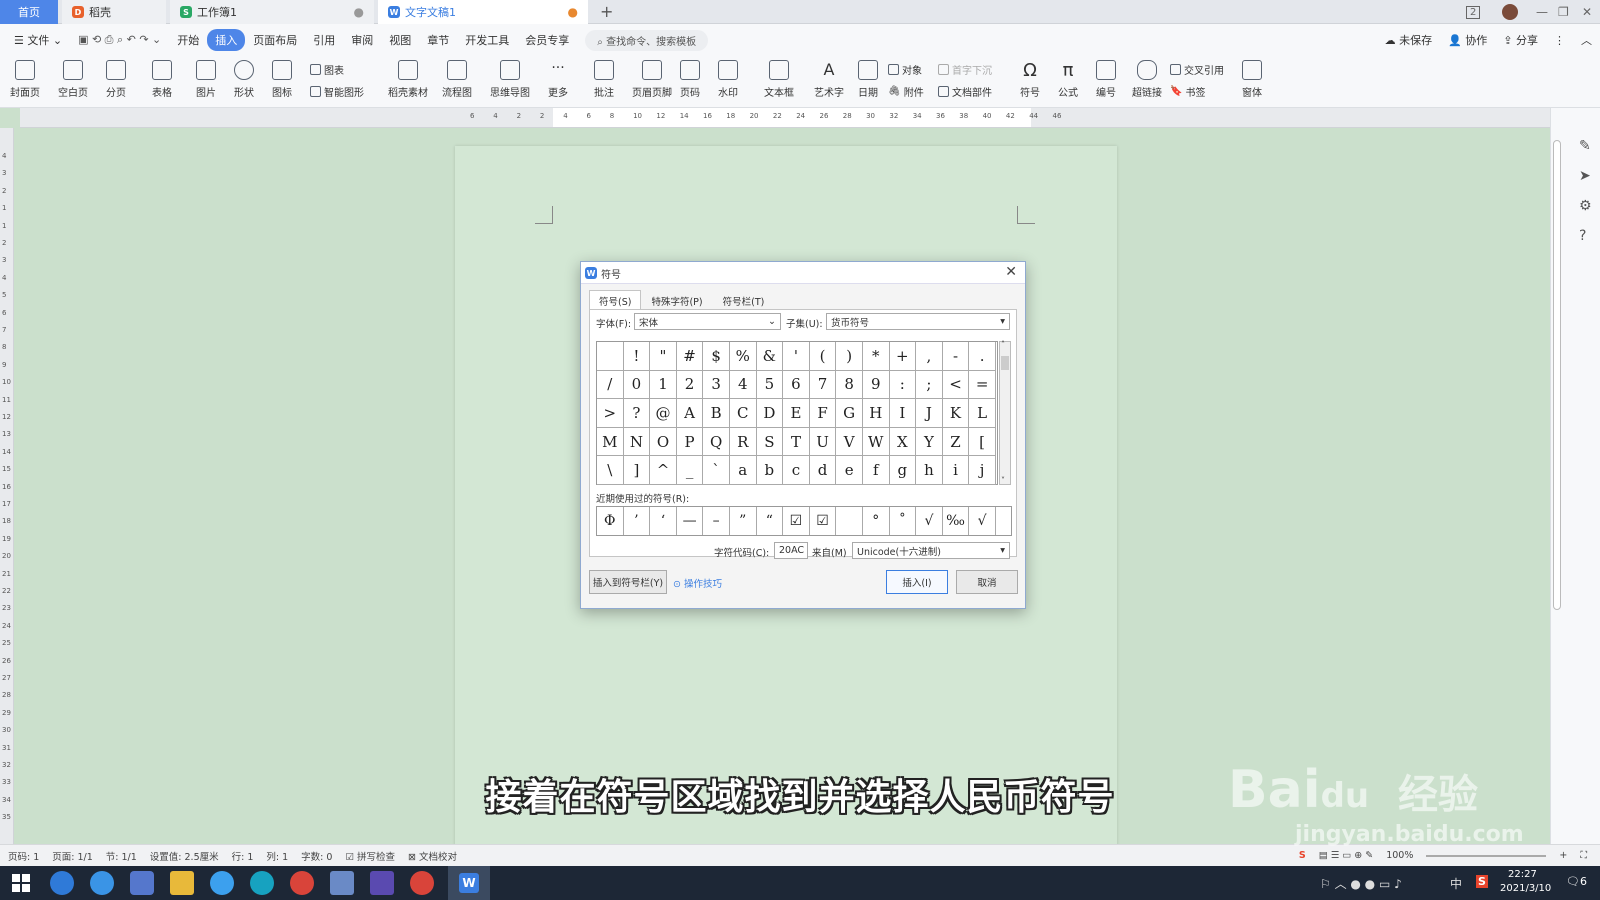  I want to click on cancel-button: 取消, so click(987, 582).